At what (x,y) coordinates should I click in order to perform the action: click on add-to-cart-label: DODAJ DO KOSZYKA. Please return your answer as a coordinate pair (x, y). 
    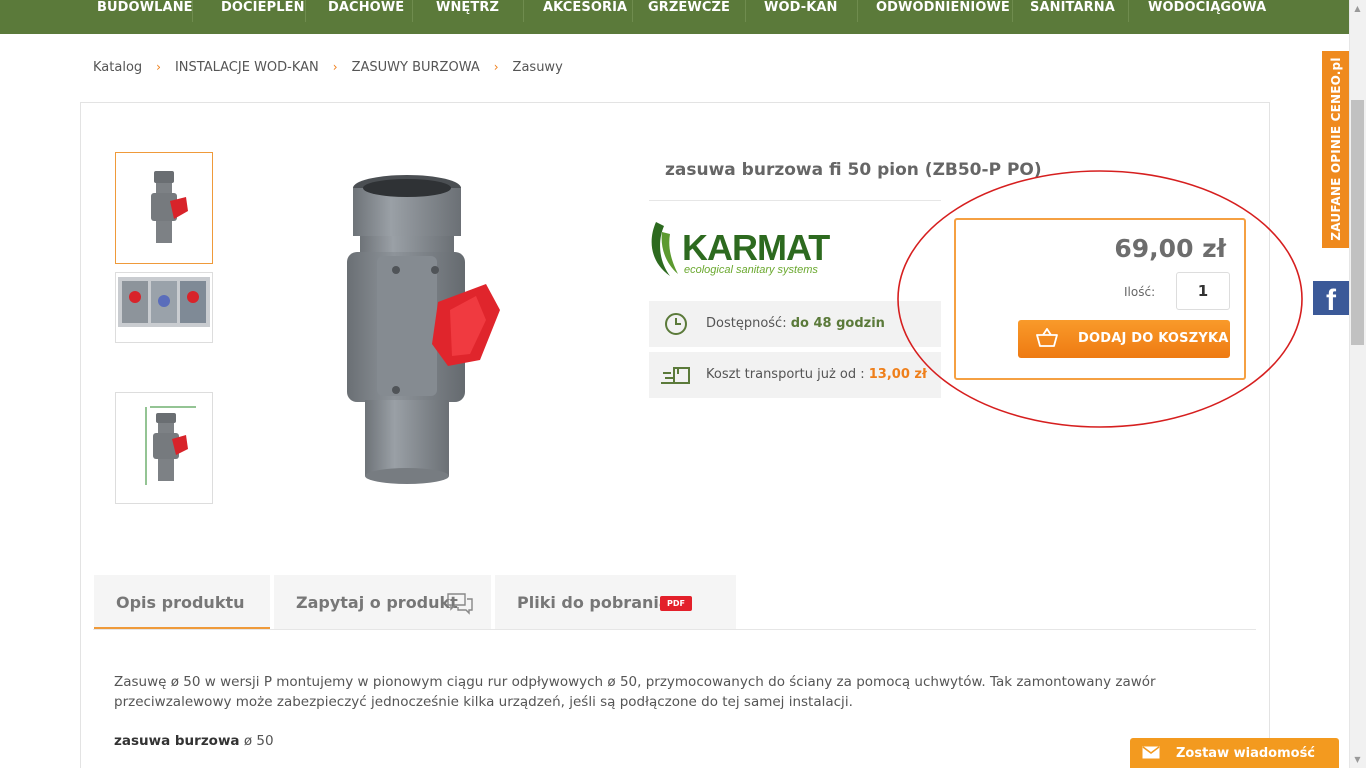
    Looking at the image, I should click on (1153, 338).